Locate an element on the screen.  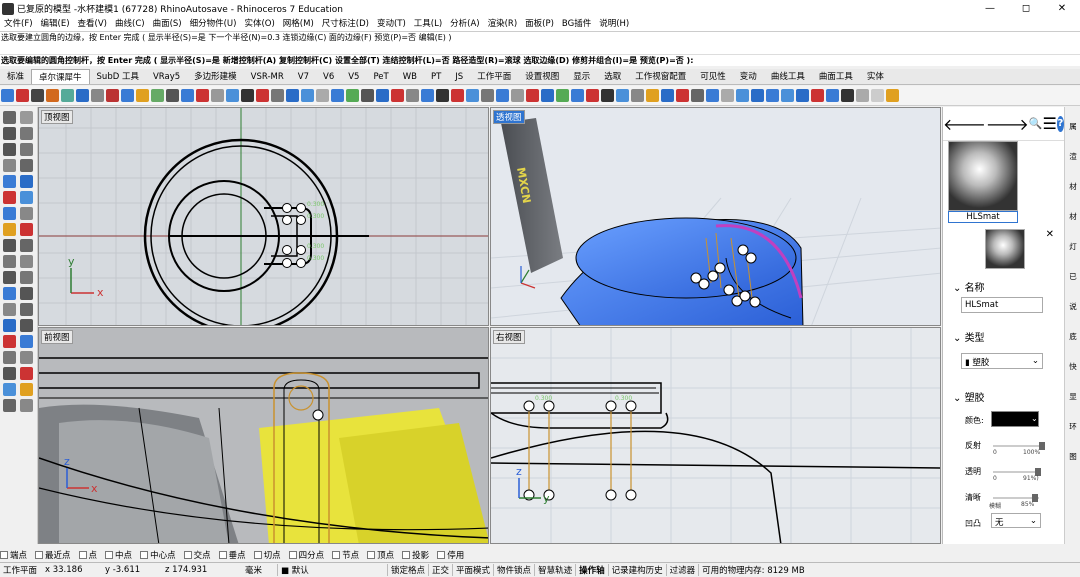
osnap-disable: 停用 is located at coordinates (450, 555).